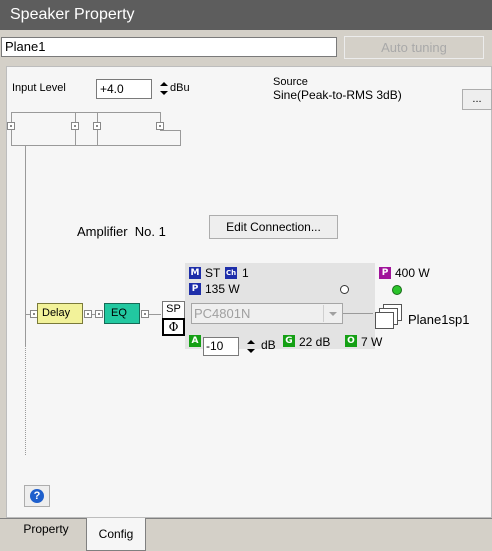  I want to click on dropdown-button, so click(332, 313).